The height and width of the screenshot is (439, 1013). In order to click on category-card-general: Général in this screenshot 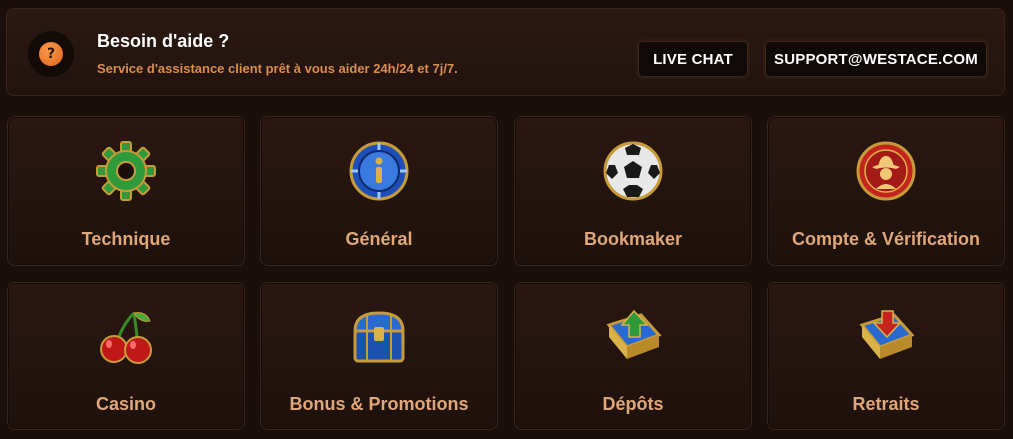, I will do `click(379, 191)`.